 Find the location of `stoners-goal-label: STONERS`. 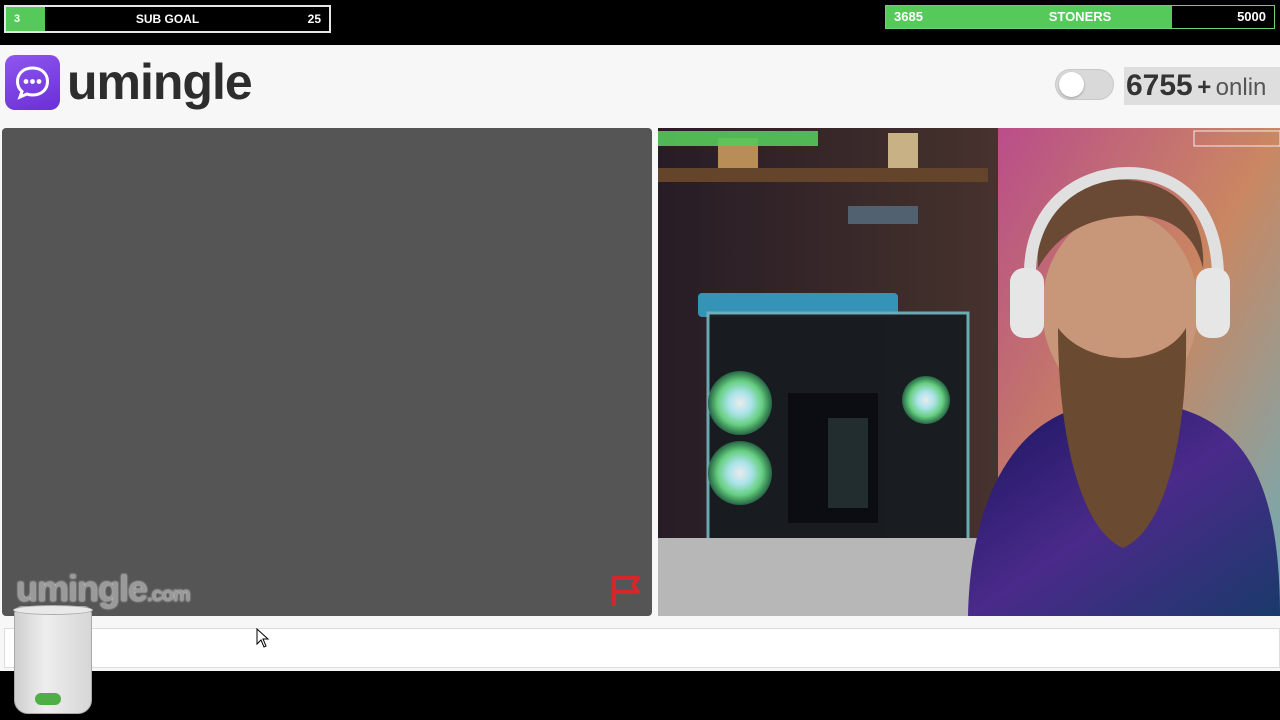

stoners-goal-label: STONERS is located at coordinates (1080, 16).